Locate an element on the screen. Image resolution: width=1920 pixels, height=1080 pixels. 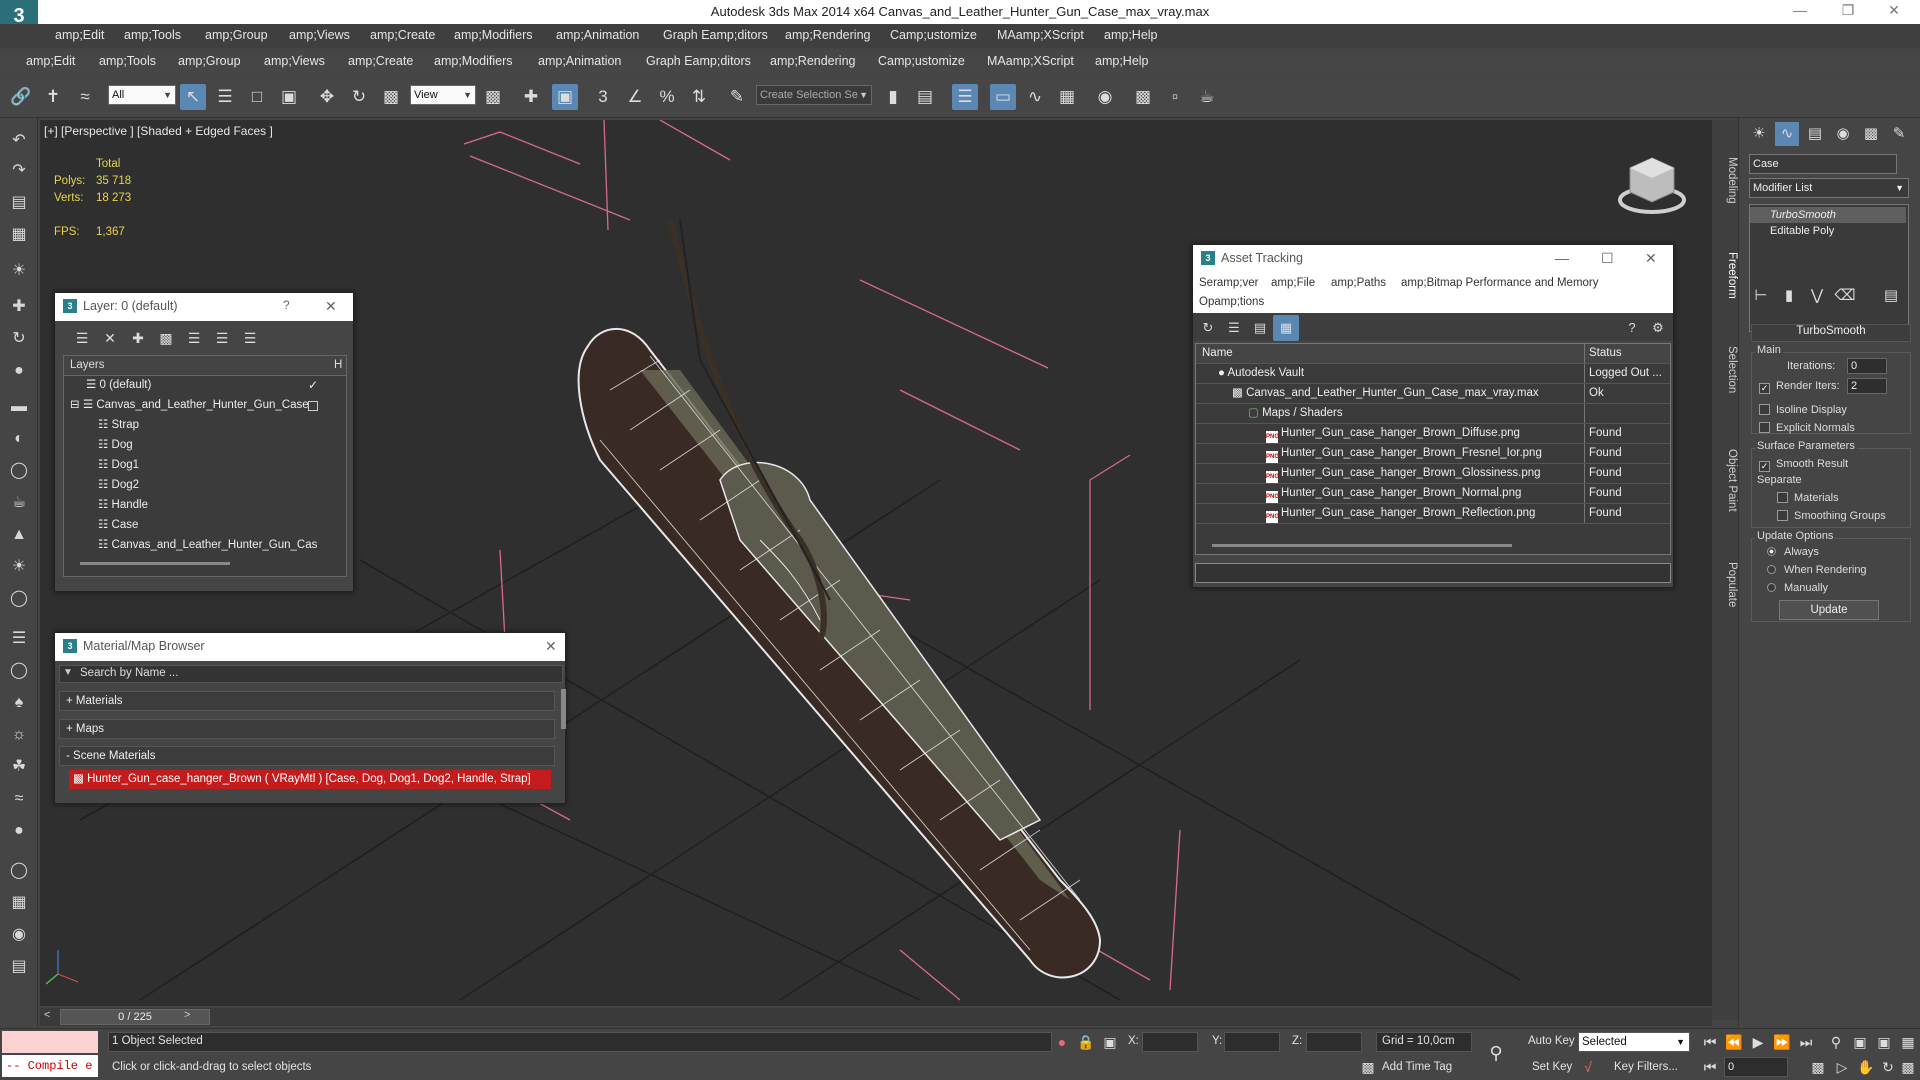
select-object-icon: ↖ is located at coordinates (193, 97).